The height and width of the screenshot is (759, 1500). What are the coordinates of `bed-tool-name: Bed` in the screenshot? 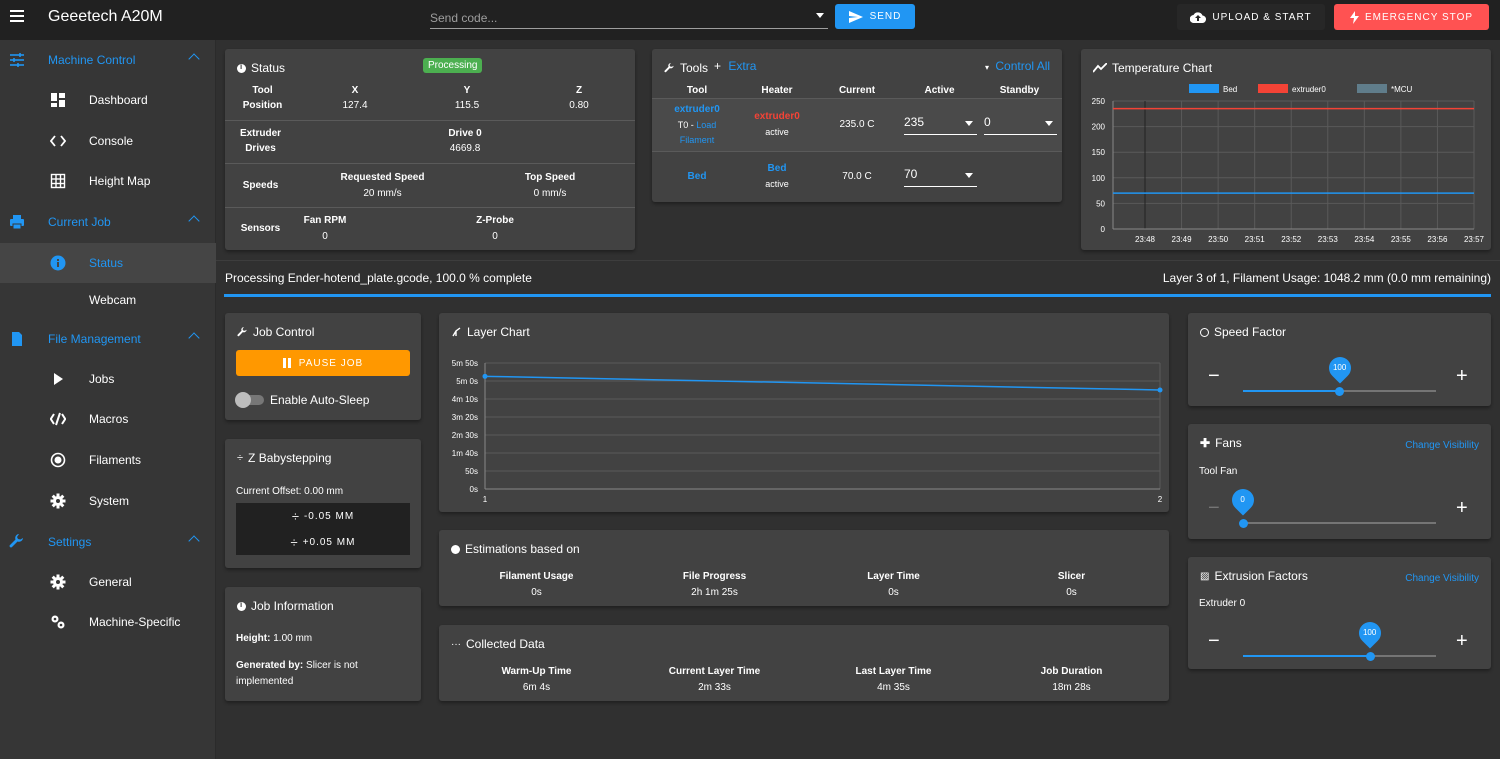 It's located at (697, 176).